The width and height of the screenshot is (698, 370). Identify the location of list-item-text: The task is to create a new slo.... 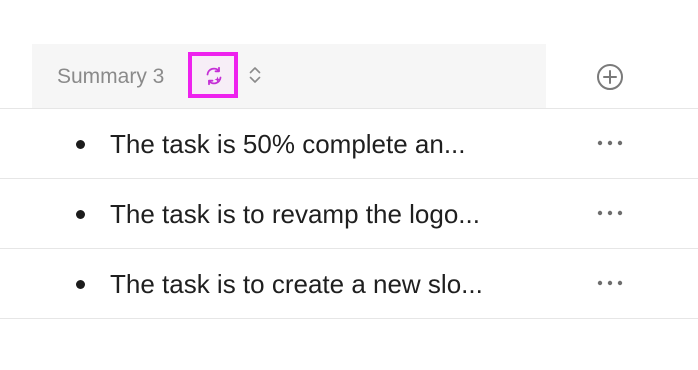
(296, 284).